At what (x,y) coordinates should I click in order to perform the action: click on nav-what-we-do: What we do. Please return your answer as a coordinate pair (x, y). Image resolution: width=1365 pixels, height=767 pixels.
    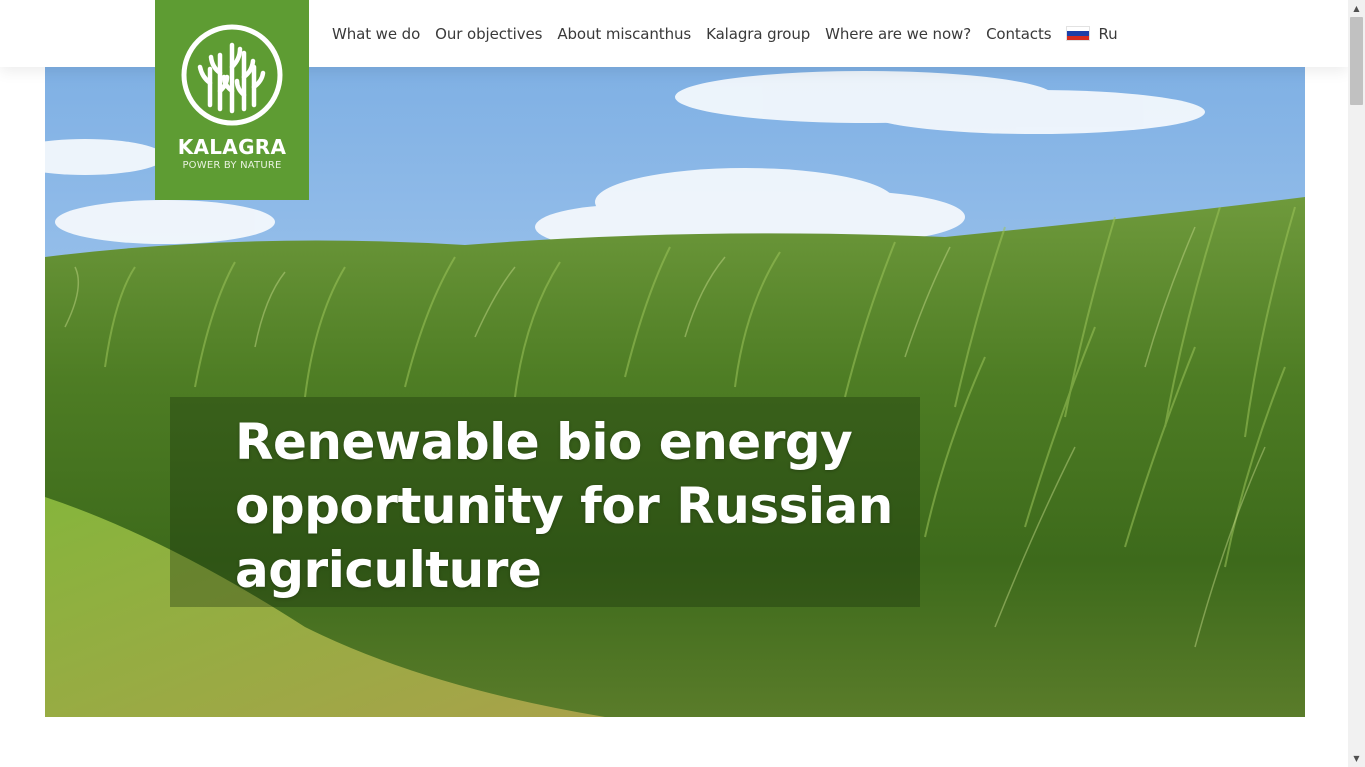
    Looking at the image, I should click on (376, 34).